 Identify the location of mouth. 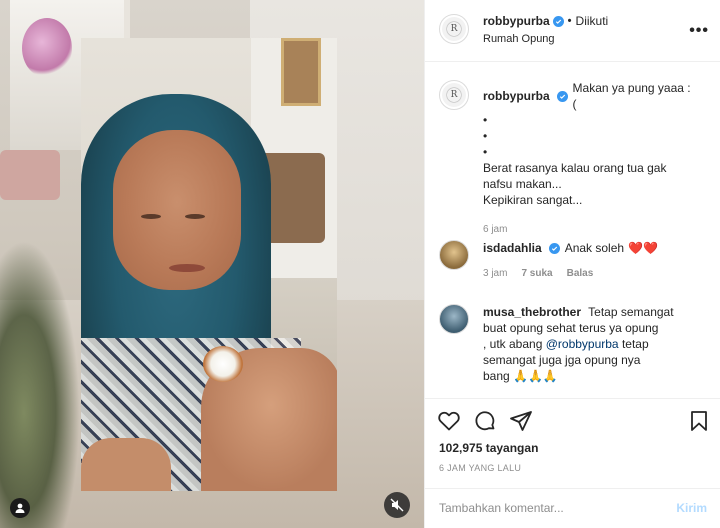
(187, 268).